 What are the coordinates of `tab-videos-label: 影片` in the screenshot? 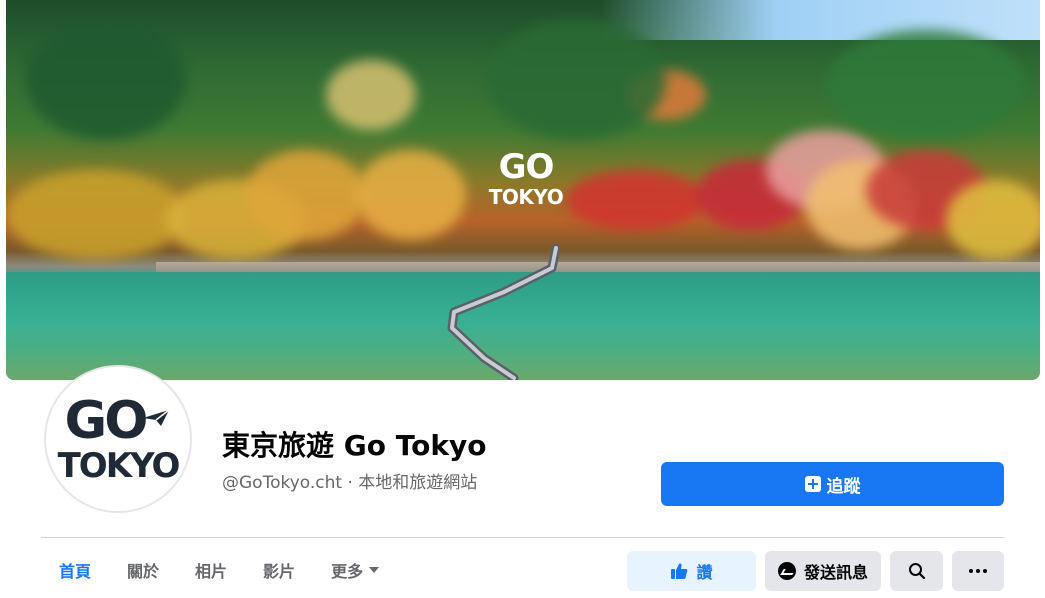 It's located at (279, 571).